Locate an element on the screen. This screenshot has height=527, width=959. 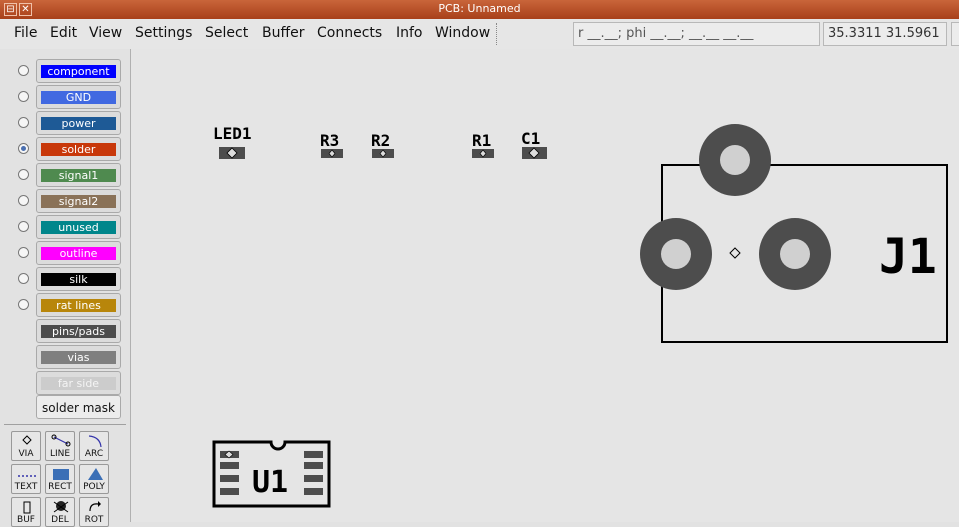
layer-label: silk is located at coordinates (78, 279).